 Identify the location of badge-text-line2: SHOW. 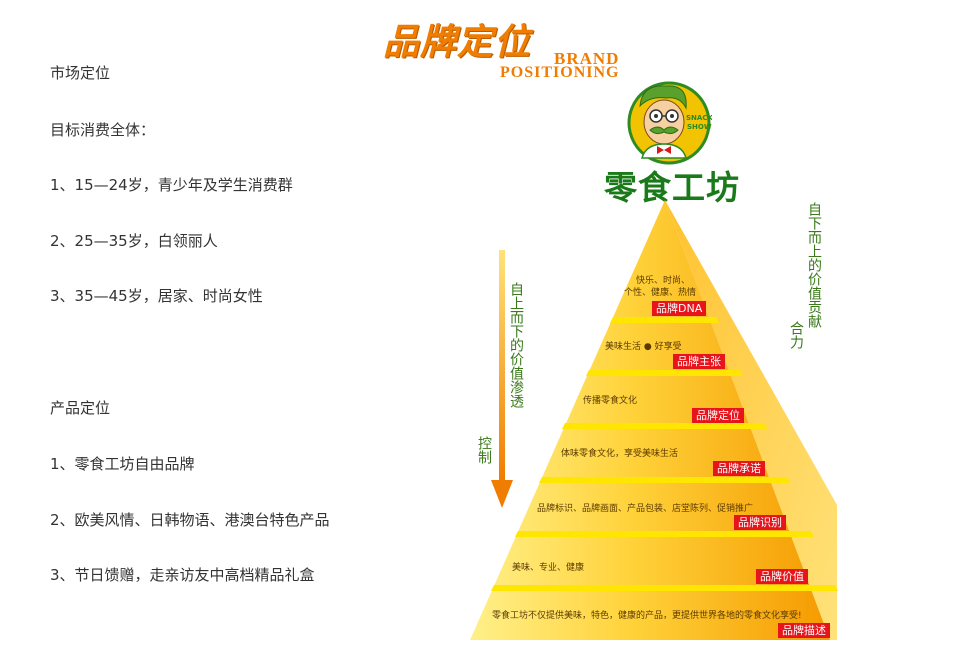
(699, 127).